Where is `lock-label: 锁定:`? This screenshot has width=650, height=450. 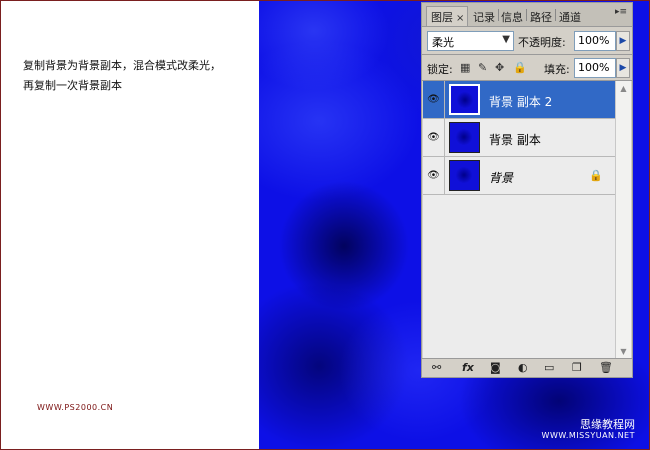 lock-label: 锁定: is located at coordinates (440, 69).